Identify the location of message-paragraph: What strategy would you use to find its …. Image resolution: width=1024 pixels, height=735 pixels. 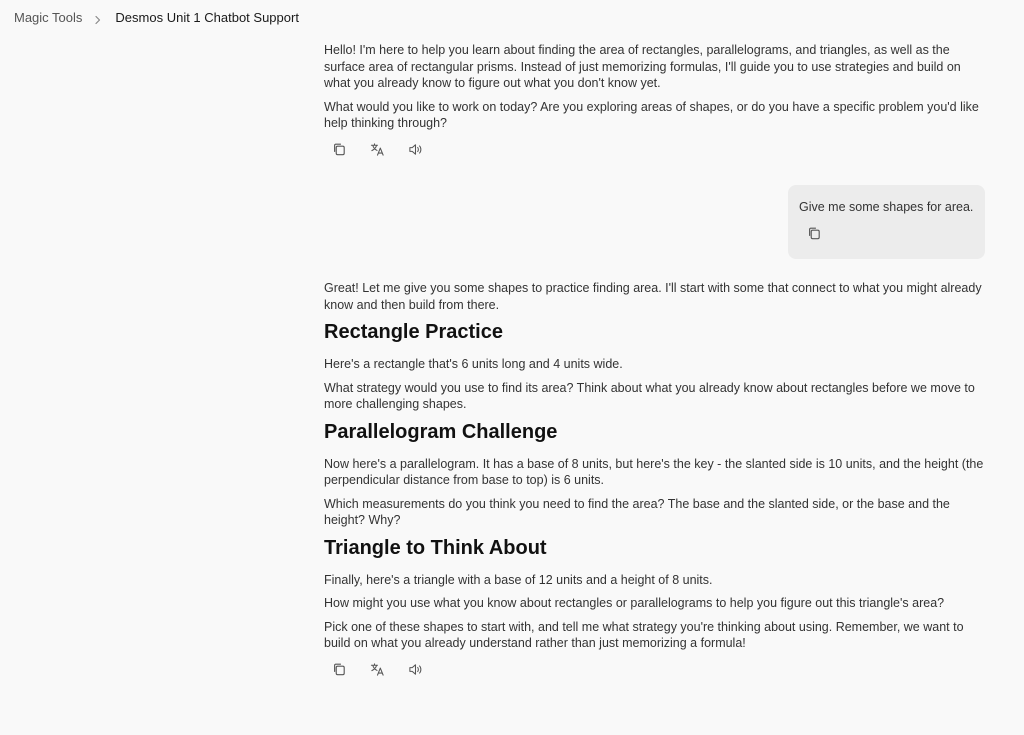
(649, 396).